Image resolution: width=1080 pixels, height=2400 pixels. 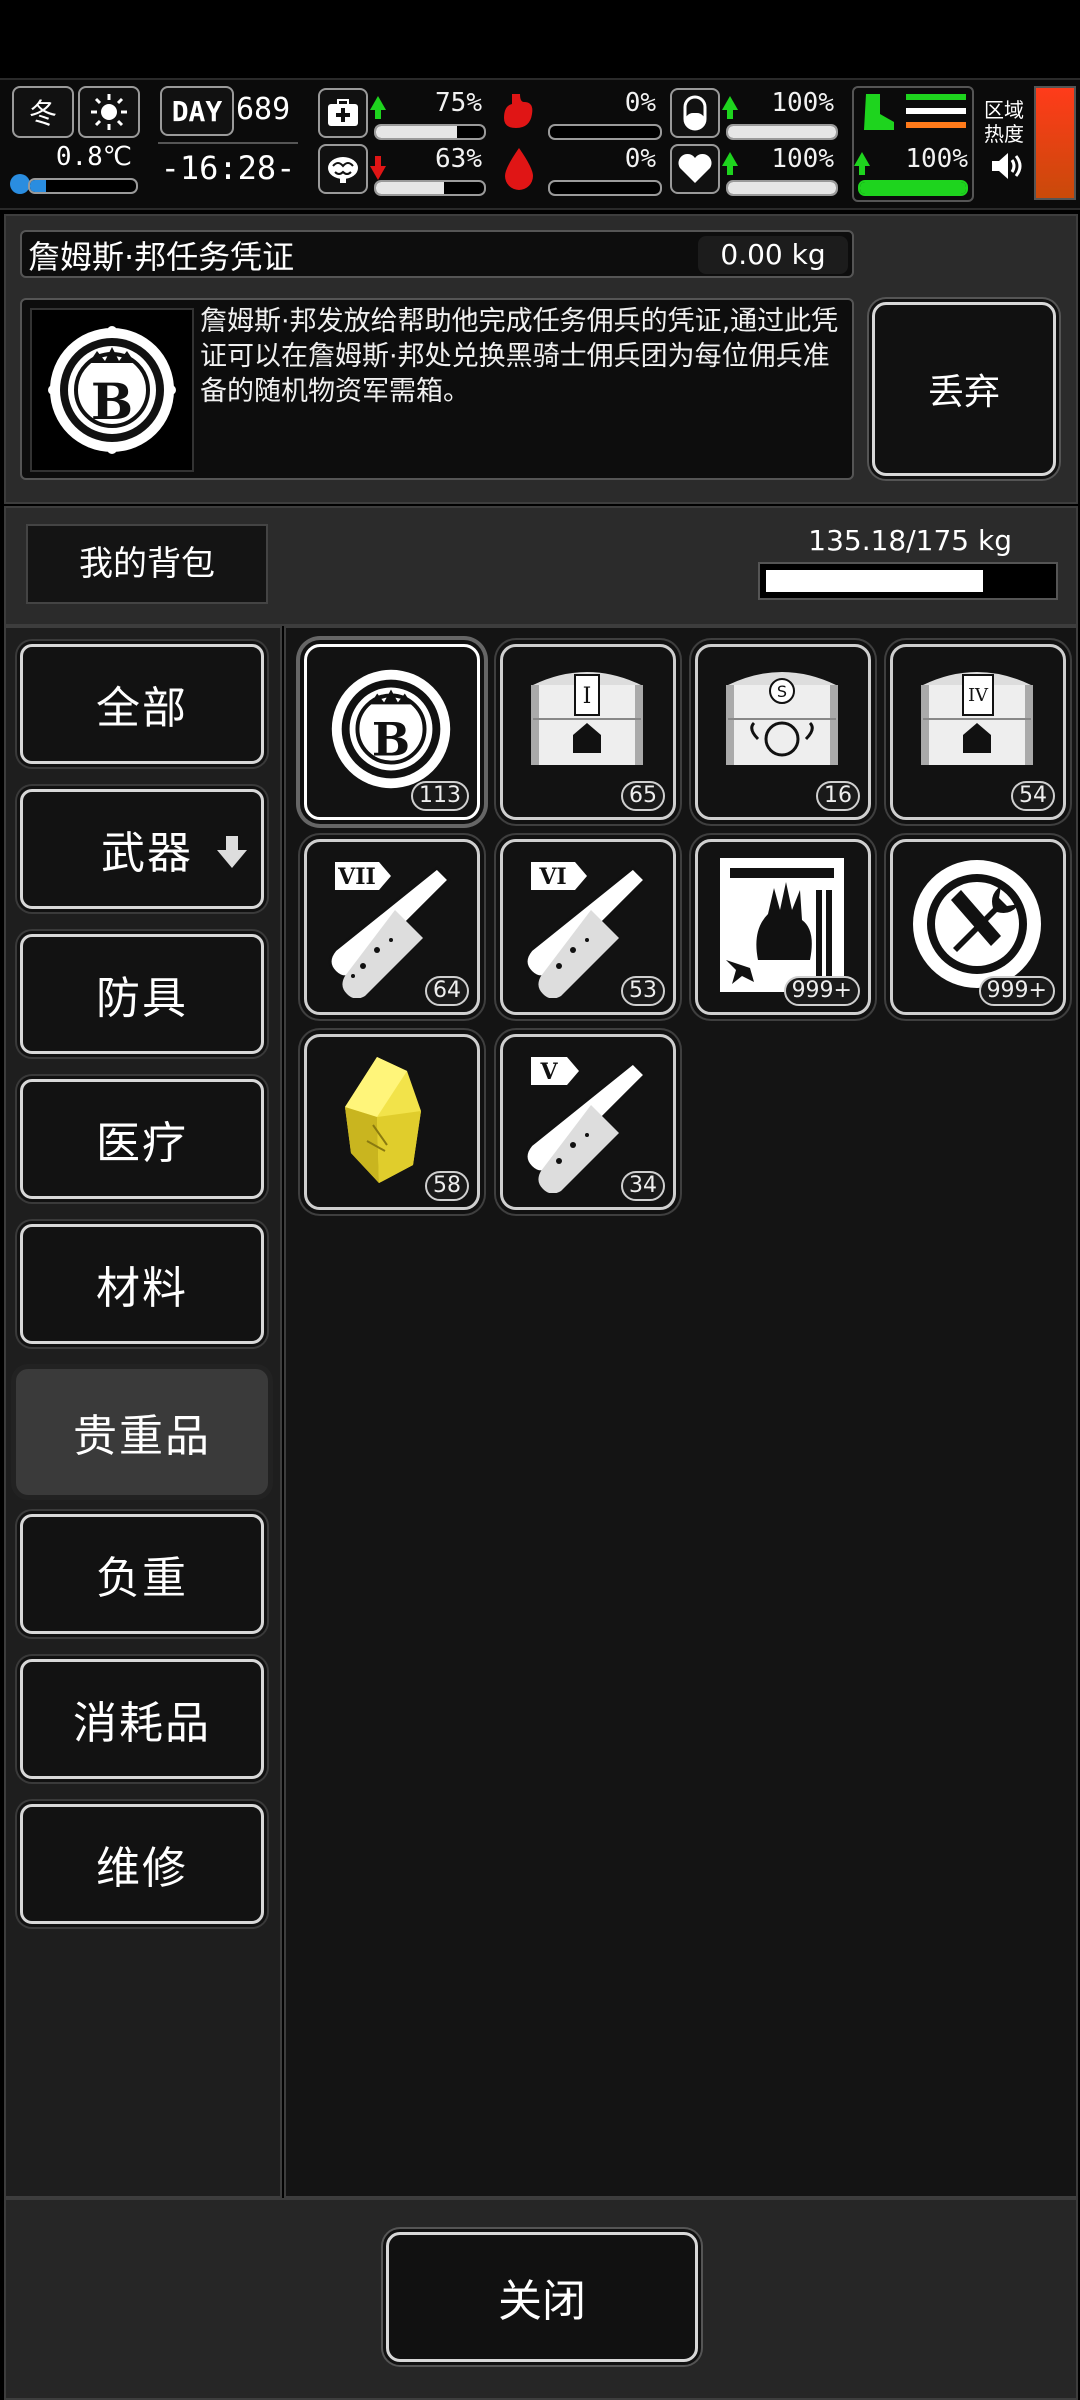 I want to click on clock: -16:28-, so click(x=228, y=167).